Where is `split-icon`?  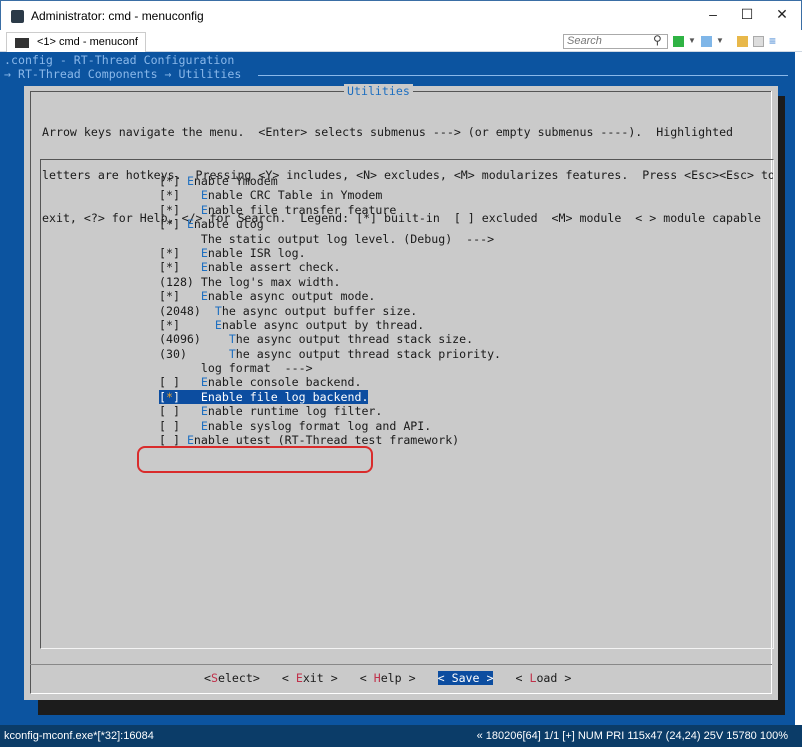 split-icon is located at coordinates (706, 41).